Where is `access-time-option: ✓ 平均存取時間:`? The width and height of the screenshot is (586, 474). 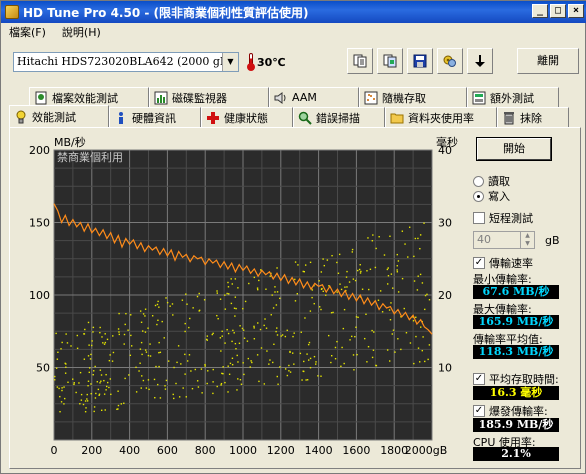 access-time-option: ✓ 平均存取時間: is located at coordinates (516, 379).